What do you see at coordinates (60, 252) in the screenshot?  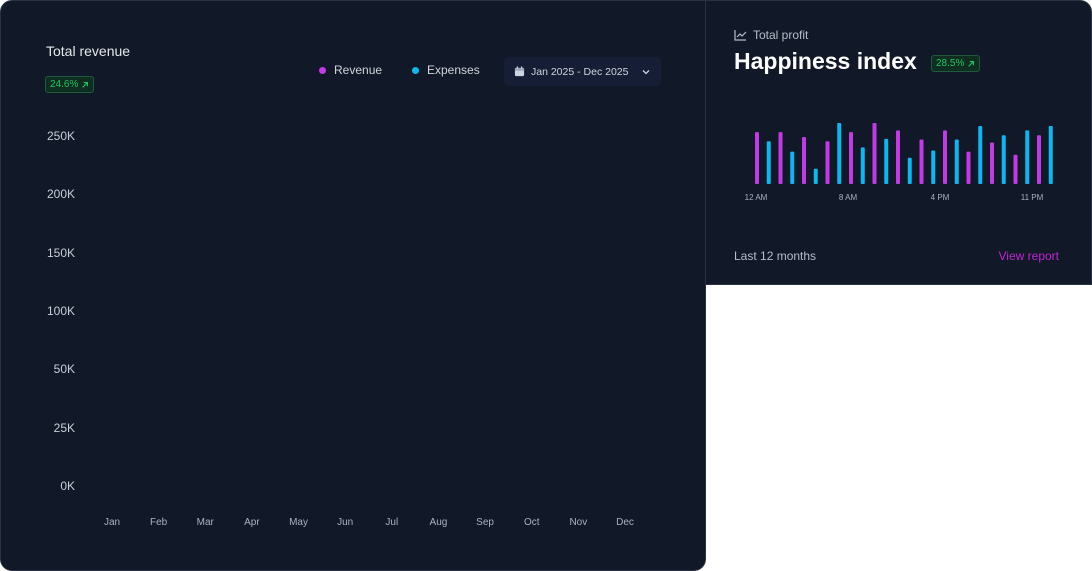 I see `y-tick-label: 150K` at bounding box center [60, 252].